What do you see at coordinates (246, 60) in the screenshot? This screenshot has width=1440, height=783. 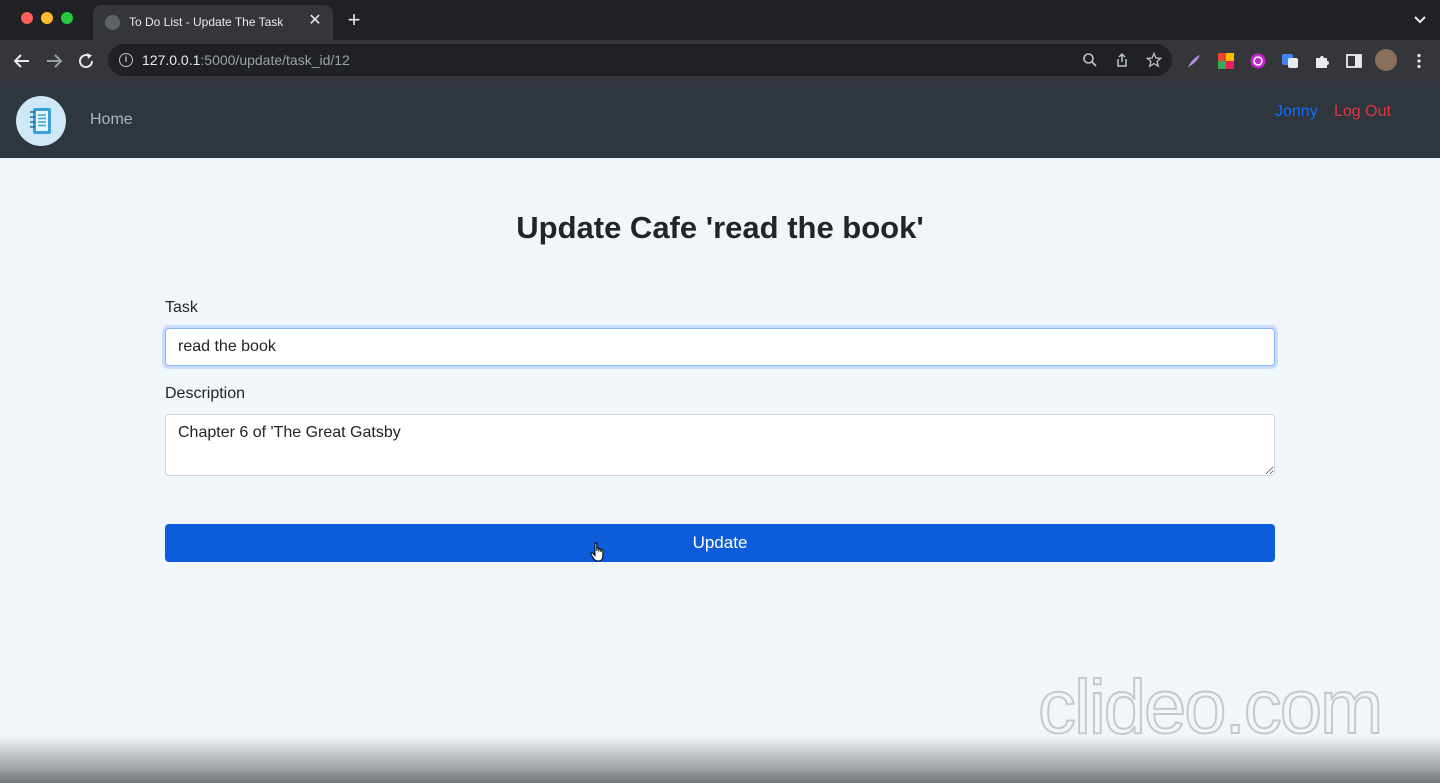 I see `url-text: 127.0.0.1:5000/update/task_id/12` at bounding box center [246, 60].